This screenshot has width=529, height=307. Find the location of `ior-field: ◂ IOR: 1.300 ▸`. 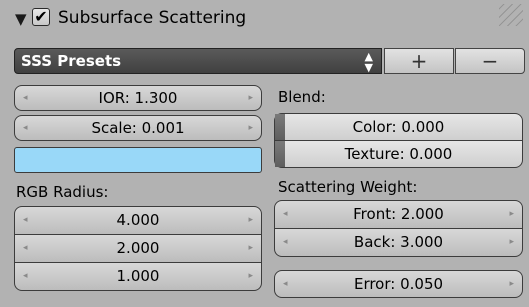

ior-field: ◂ IOR: 1.300 ▸ is located at coordinates (138, 98).